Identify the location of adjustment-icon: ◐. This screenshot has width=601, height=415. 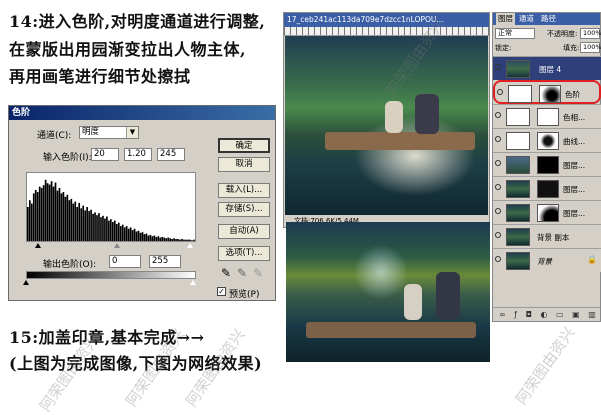
(545, 314).